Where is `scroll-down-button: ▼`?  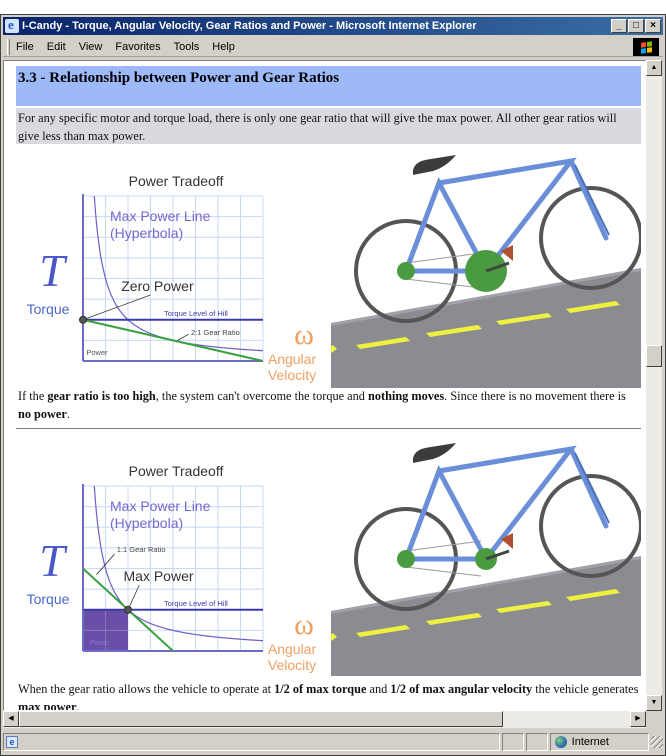 scroll-down-button: ▼ is located at coordinates (654, 703).